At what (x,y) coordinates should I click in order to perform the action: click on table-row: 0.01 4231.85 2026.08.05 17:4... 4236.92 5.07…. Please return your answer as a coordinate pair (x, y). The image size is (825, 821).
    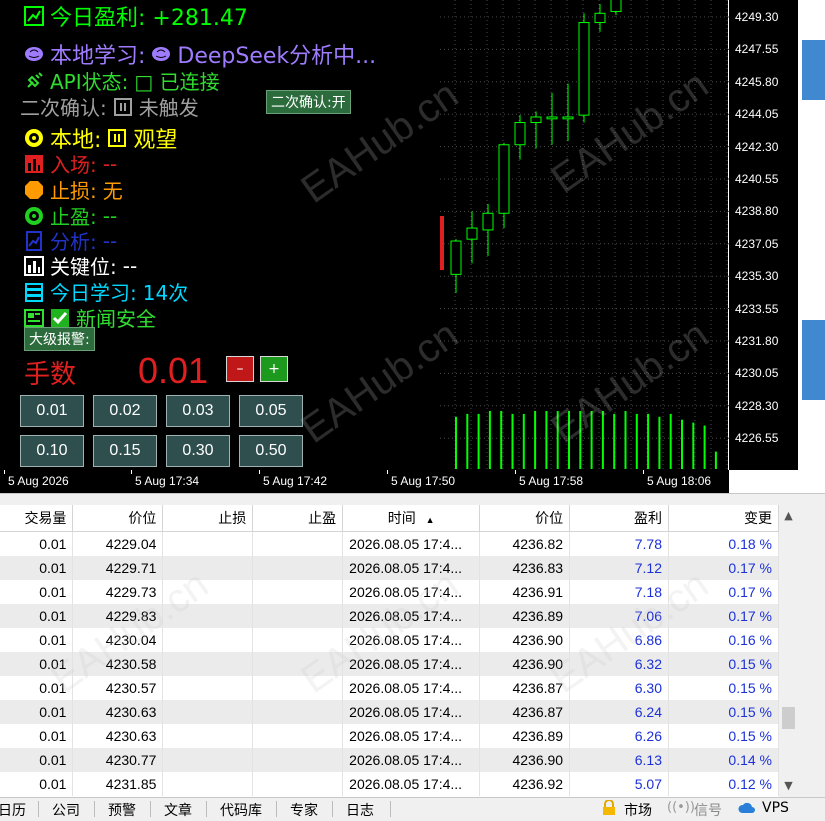
    Looking at the image, I should click on (389, 784).